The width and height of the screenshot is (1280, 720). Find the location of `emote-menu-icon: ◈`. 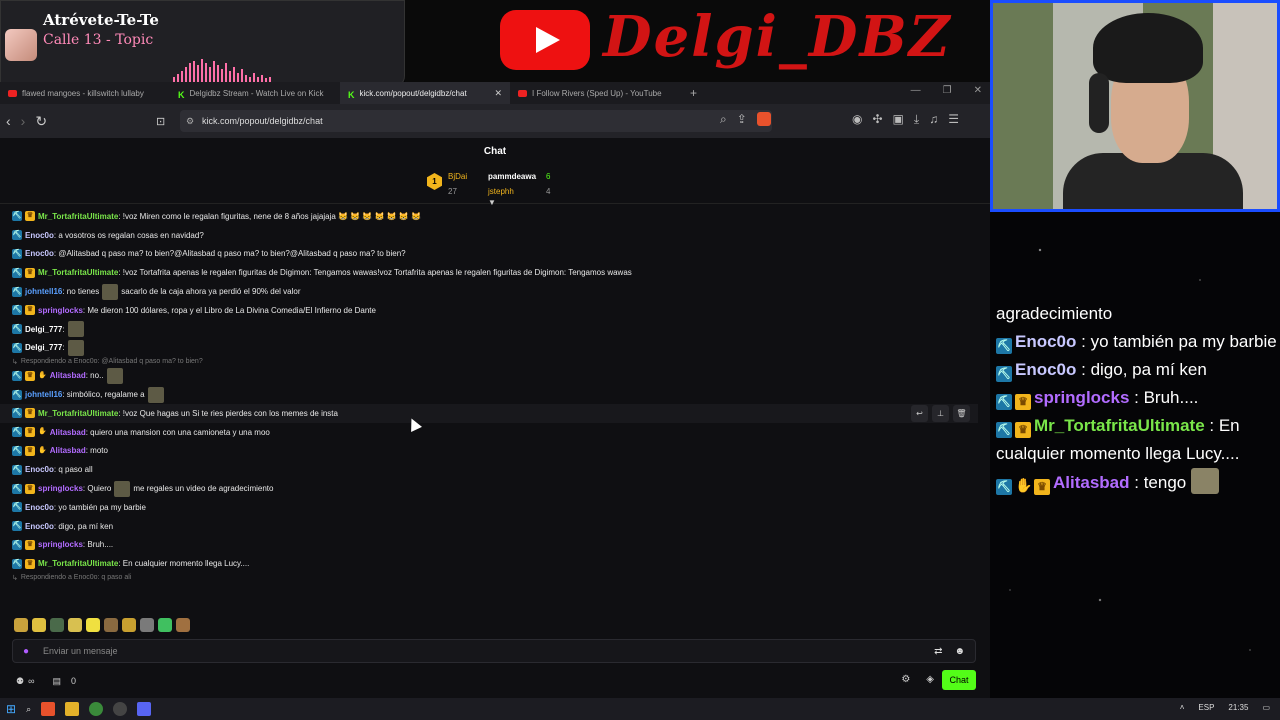

emote-menu-icon: ◈ is located at coordinates (930, 679).